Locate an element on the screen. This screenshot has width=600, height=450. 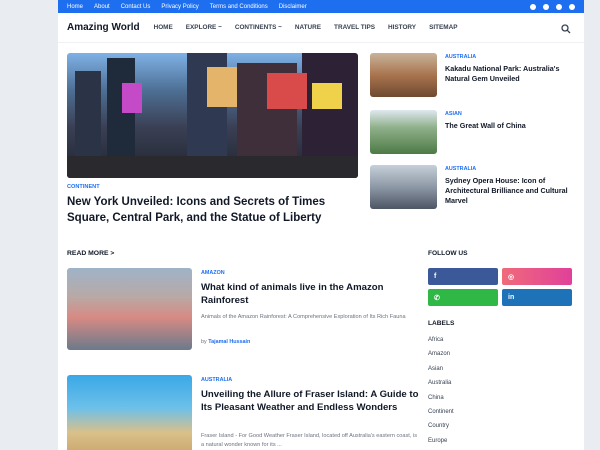
label-link: Asian is located at coordinates (441, 373).